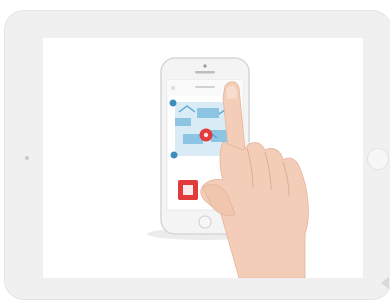  Describe the element at coordinates (205, 66) in the screenshot. I see `phone-camera-icon` at that location.